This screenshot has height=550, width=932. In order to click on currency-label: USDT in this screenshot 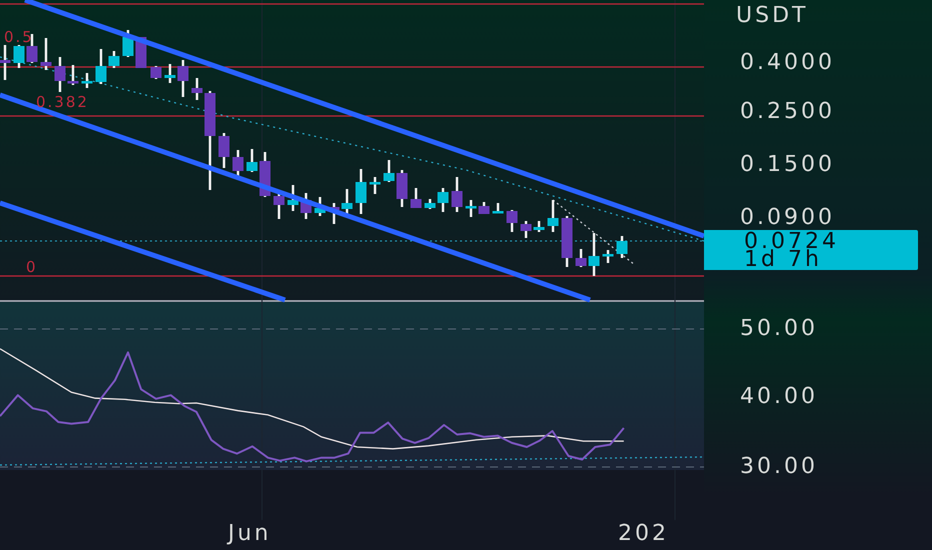, I will do `click(772, 16)`.